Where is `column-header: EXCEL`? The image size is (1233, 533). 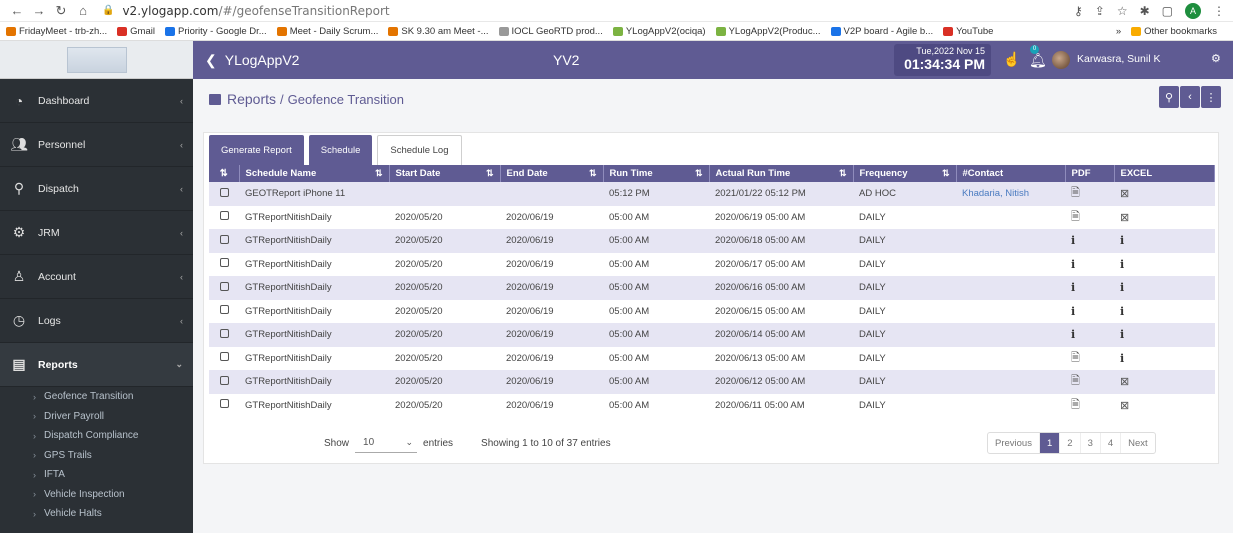 column-header: EXCEL is located at coordinates (1164, 173).